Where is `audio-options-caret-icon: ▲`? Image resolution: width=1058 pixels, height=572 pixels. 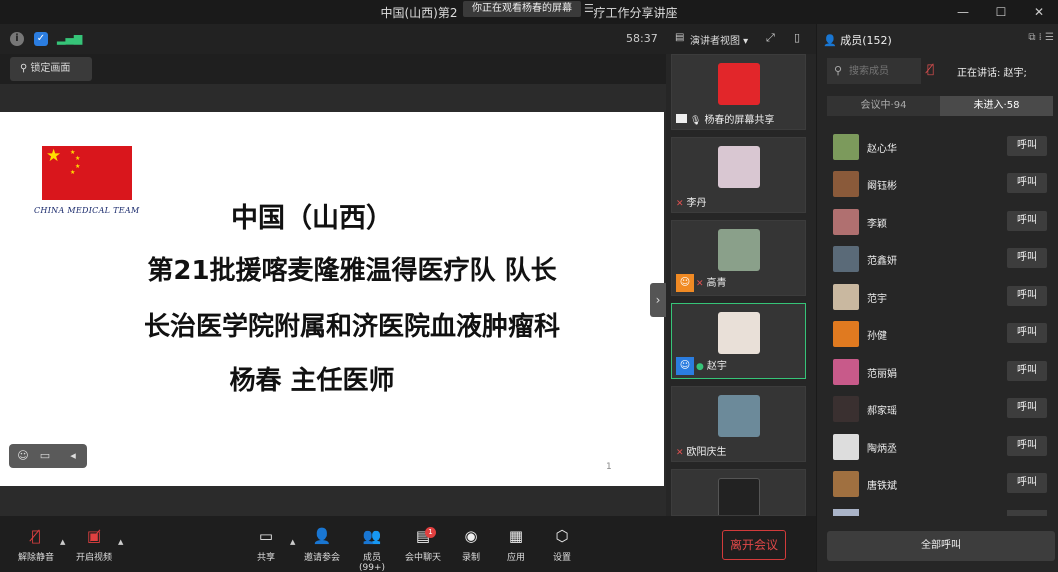 audio-options-caret-icon: ▲ is located at coordinates (62, 542).